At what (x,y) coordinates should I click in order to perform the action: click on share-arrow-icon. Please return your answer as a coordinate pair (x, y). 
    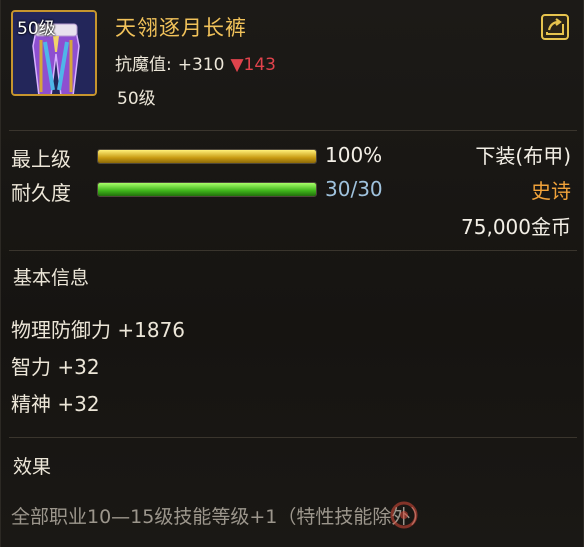
    Looking at the image, I should click on (555, 26).